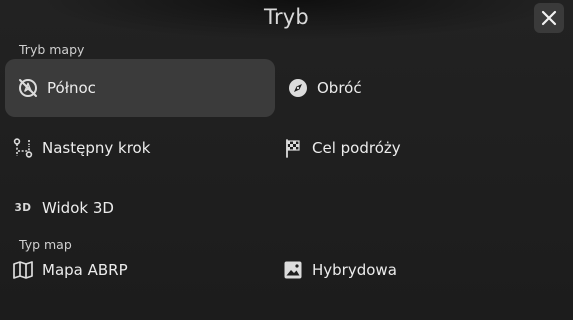  Describe the element at coordinates (137, 270) in the screenshot. I see `option-abrp-map: Mapa ABRP` at that location.